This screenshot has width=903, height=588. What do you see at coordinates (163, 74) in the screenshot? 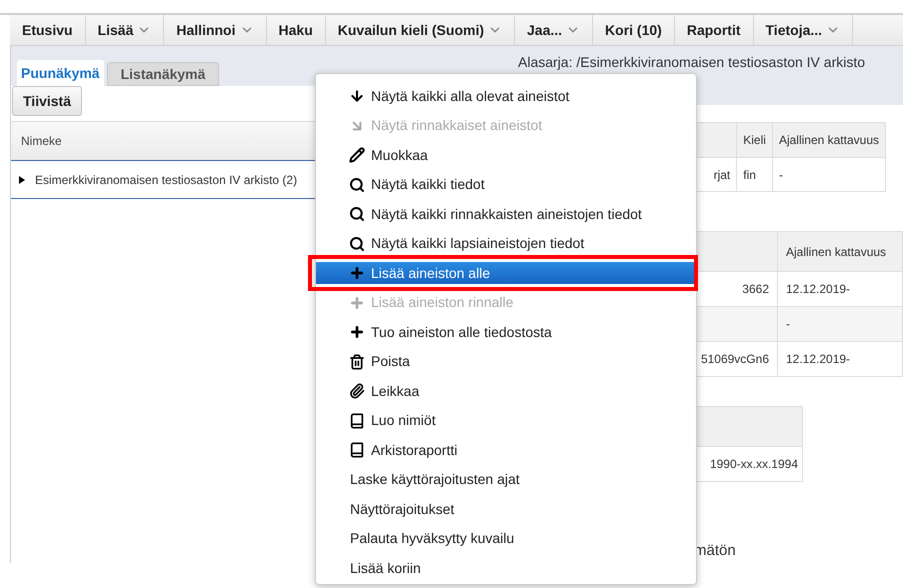
I see `view-tab: Listanäkymä` at bounding box center [163, 74].